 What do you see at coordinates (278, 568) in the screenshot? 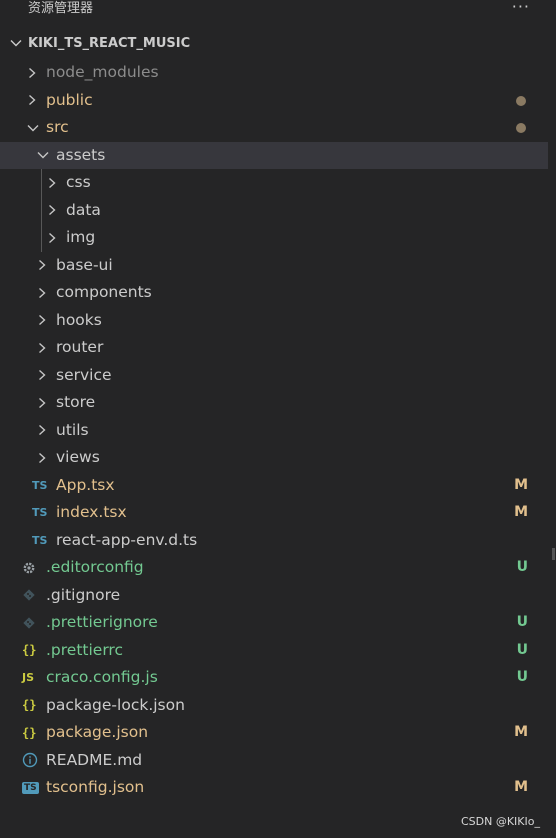
I see `file-item-editorconfig: .editorconfig U` at bounding box center [278, 568].